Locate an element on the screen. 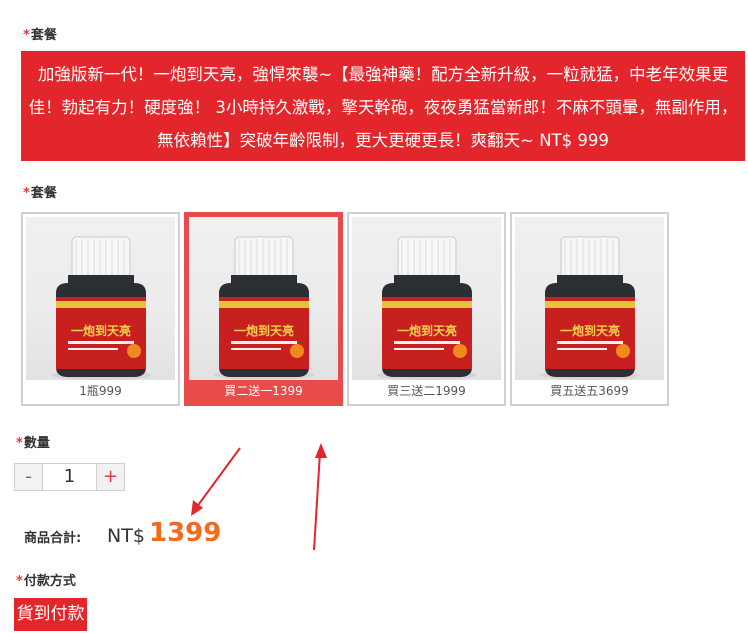 This screenshot has height=633, width=748. payment-label-text: 付款方式 is located at coordinates (49, 581).